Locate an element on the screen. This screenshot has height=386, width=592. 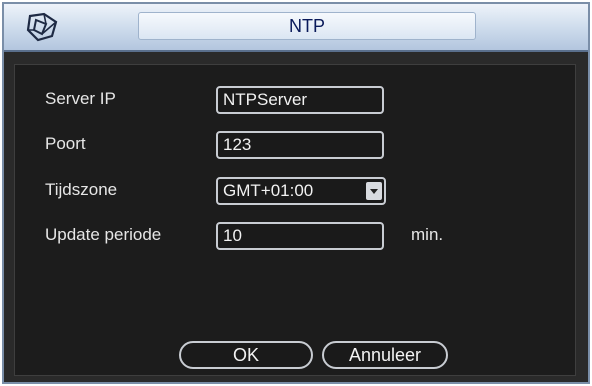
timezone-label: Tijdszone is located at coordinates (81, 189).